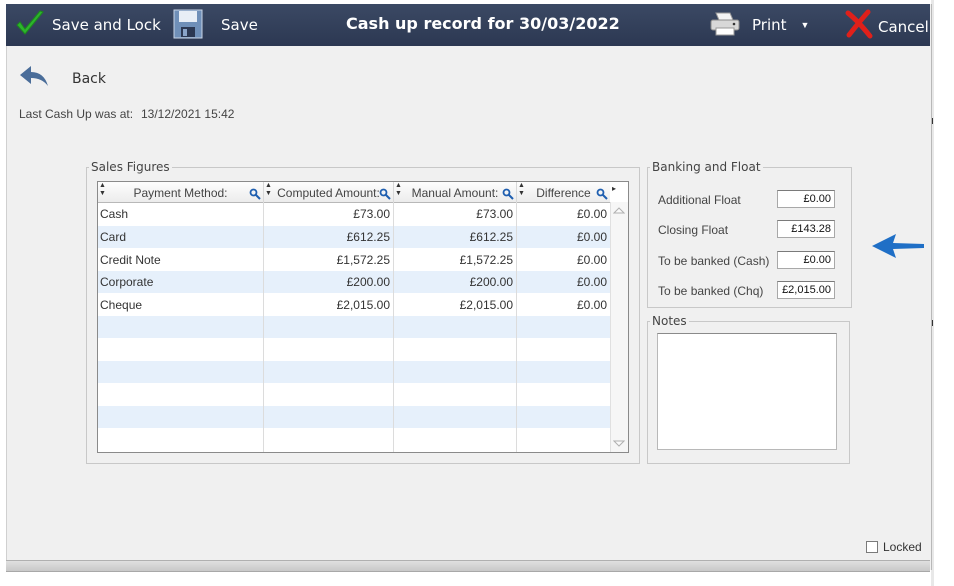 The height and width of the screenshot is (586, 954). What do you see at coordinates (113, 237) in the screenshot?
I see `cell-payment-method: Card` at bounding box center [113, 237].